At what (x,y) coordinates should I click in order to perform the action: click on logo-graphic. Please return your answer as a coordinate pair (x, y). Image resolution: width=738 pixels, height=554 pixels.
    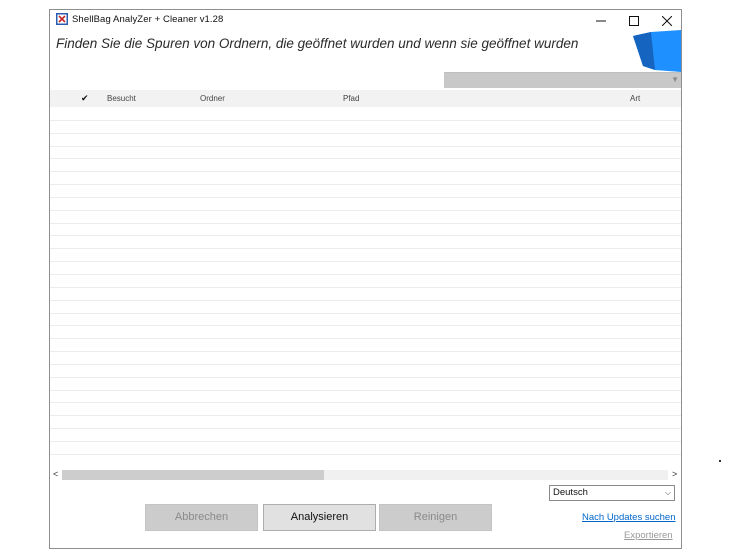
    Looking at the image, I should click on (657, 51).